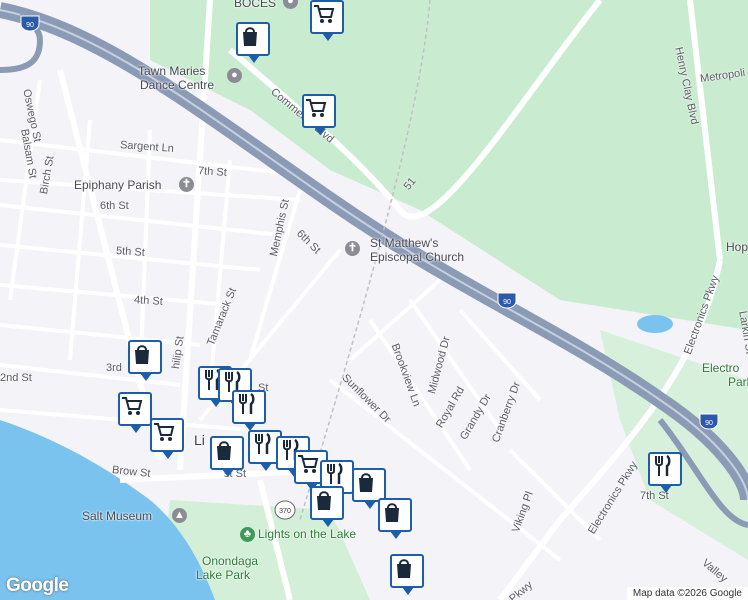 This screenshot has width=748, height=600. I want to click on place-label-li: Li, so click(199, 440).